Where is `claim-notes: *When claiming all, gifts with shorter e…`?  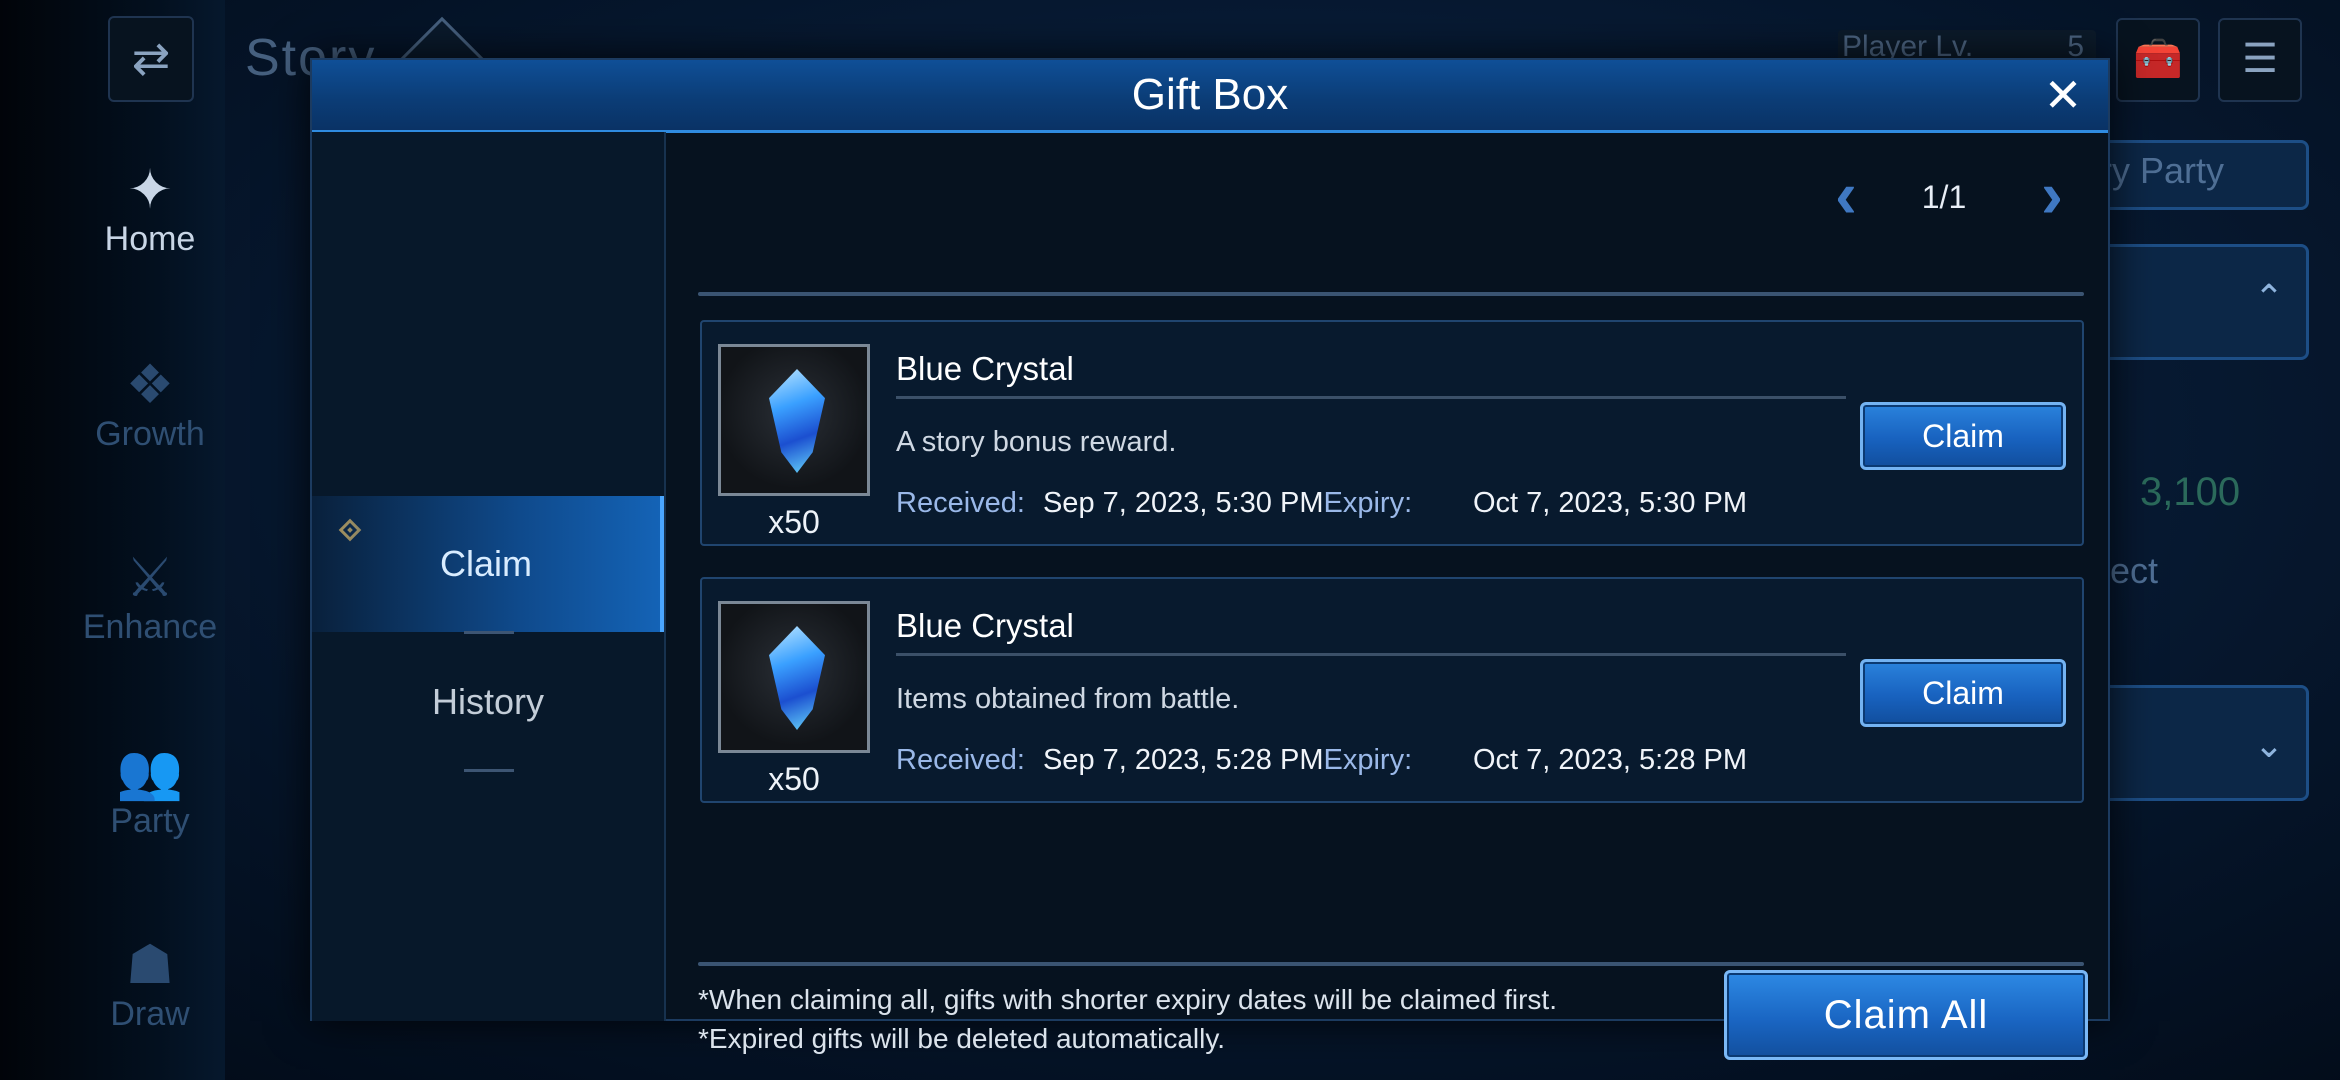
claim-notes: *When claiming all, gifts with shorter e… is located at coordinates (1127, 1019).